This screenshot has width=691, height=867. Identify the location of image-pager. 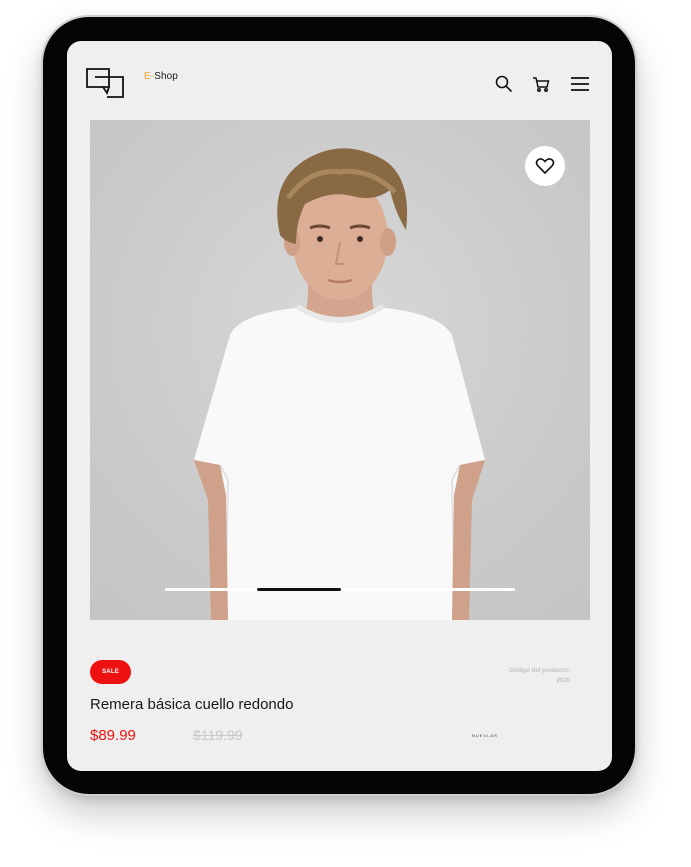
(340, 589).